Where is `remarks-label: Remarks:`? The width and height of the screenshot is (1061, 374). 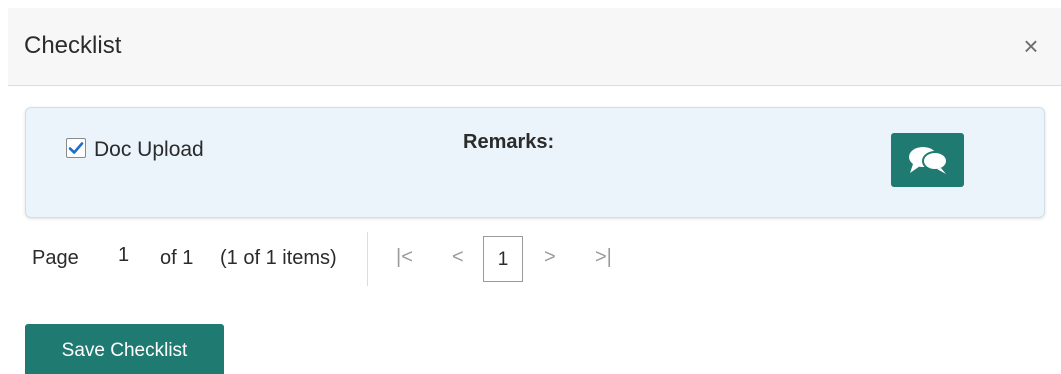 remarks-label: Remarks: is located at coordinates (509, 142).